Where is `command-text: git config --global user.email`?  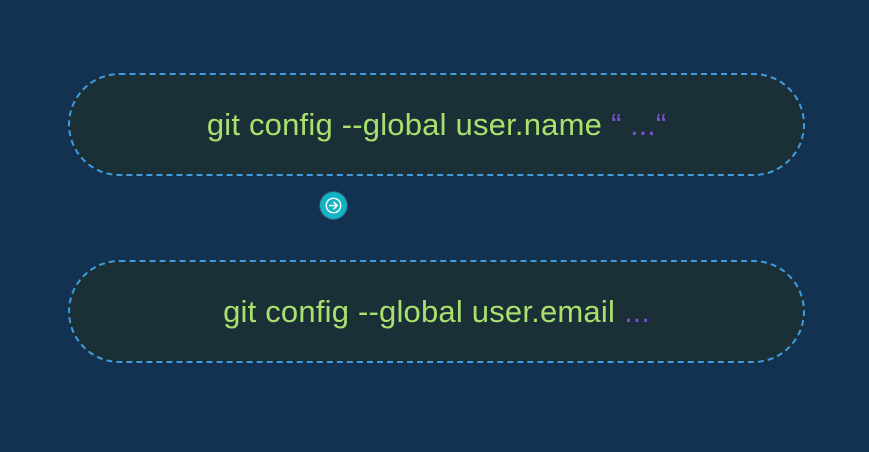
command-text: git config --global user.email is located at coordinates (419, 311).